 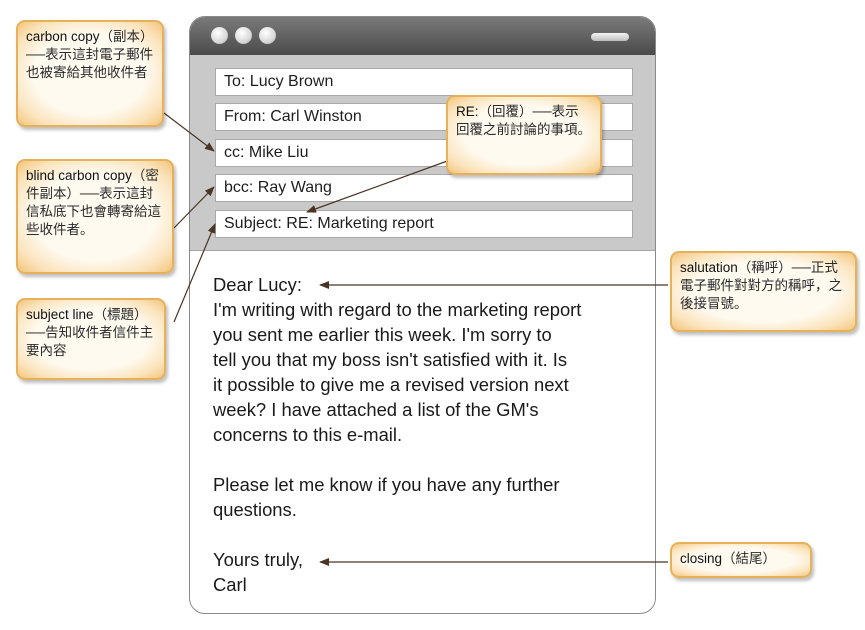 I want to click on carbon-copy-callout: carbon copy（副本）──表示這封電子郵件也被寄給其他收件者, so click(x=90, y=73).